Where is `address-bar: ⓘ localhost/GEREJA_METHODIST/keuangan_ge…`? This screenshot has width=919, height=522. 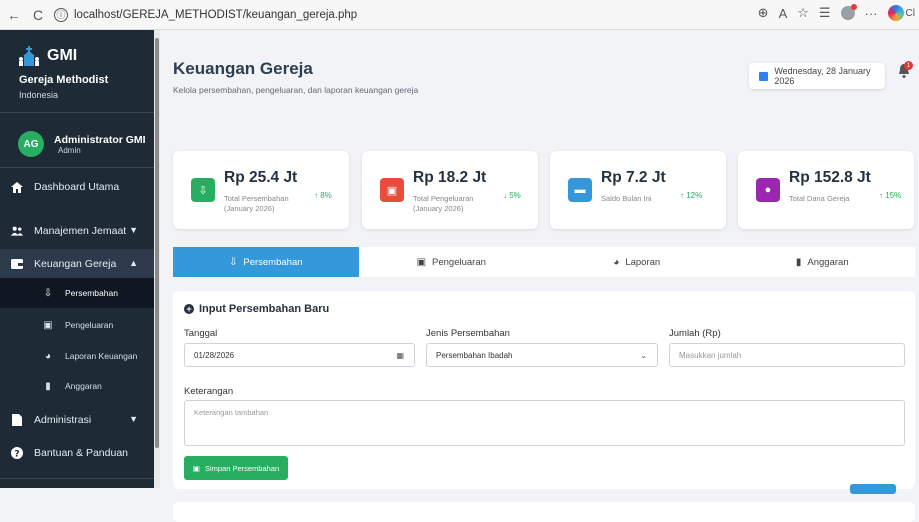
address-bar: ⓘ localhost/GEREJA_METHODIST/keuangan_ge… is located at coordinates (205, 15).